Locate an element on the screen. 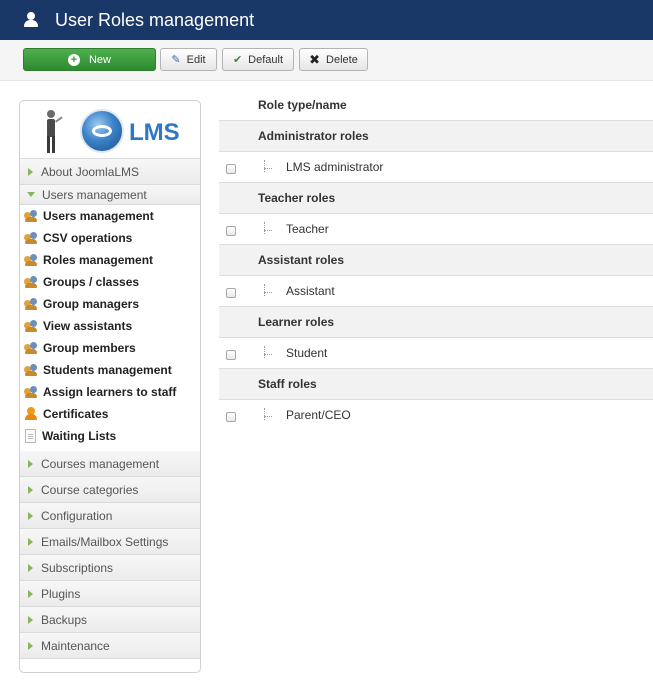  sidebar-item-label: View assistants is located at coordinates (88, 326).